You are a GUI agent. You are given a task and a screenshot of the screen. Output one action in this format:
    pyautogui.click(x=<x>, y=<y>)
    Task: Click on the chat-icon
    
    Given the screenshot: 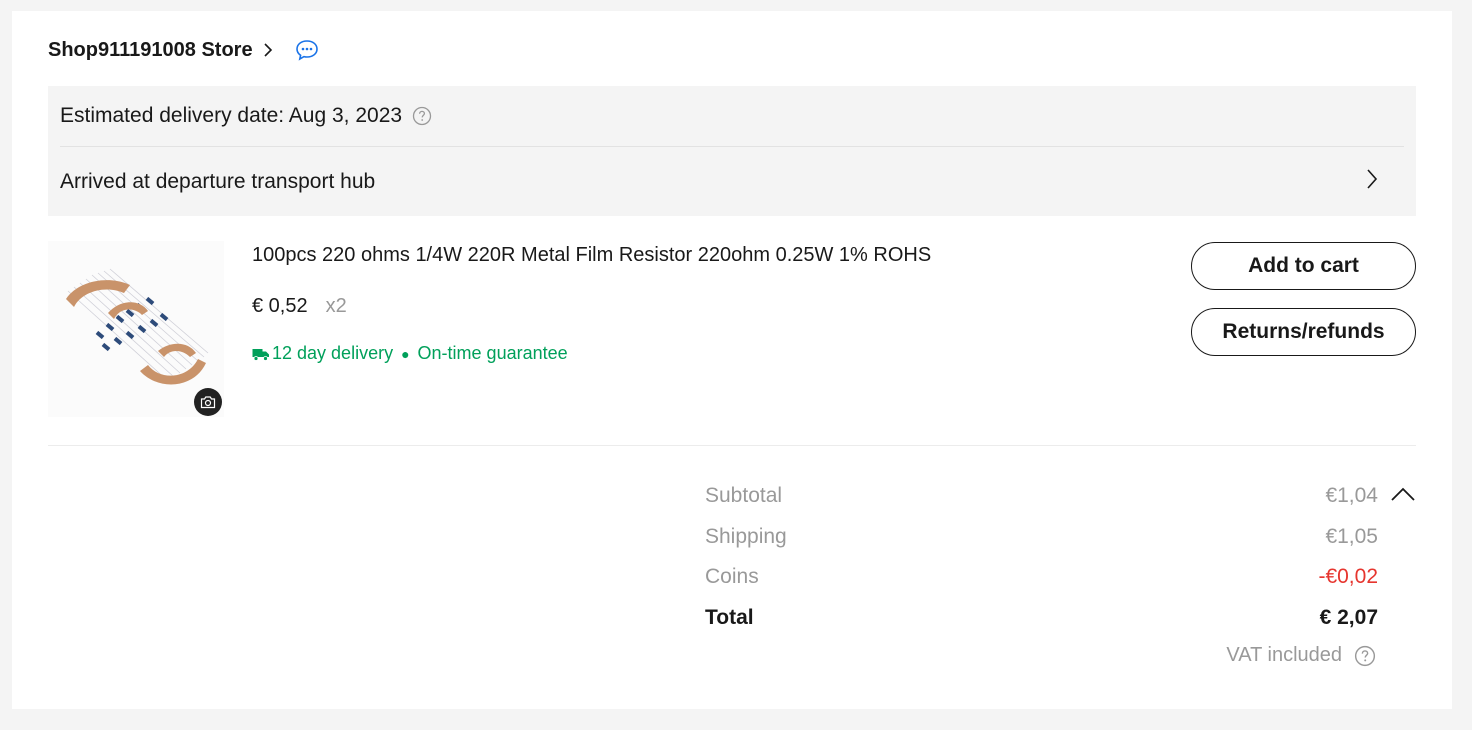 What is the action you would take?
    pyautogui.click(x=307, y=50)
    